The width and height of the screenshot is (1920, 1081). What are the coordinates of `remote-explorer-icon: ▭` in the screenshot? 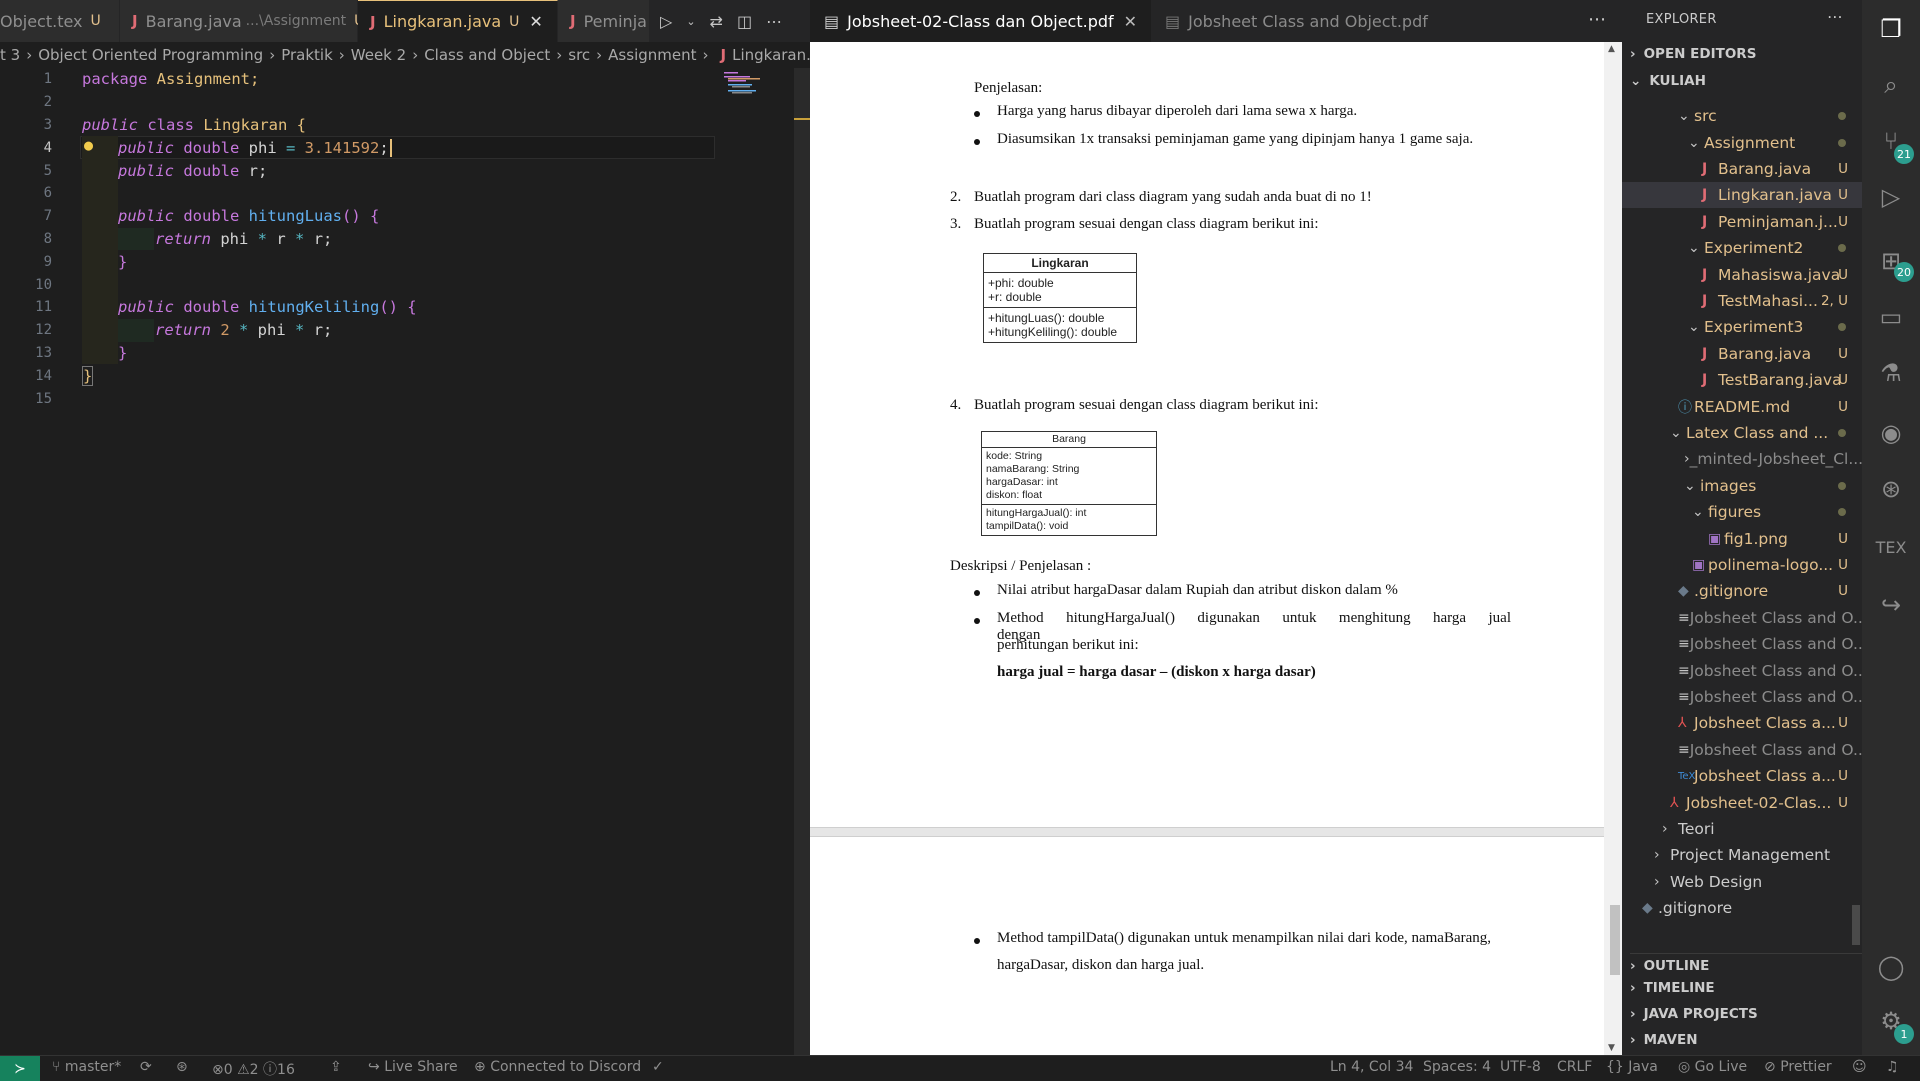 It's located at (1891, 317).